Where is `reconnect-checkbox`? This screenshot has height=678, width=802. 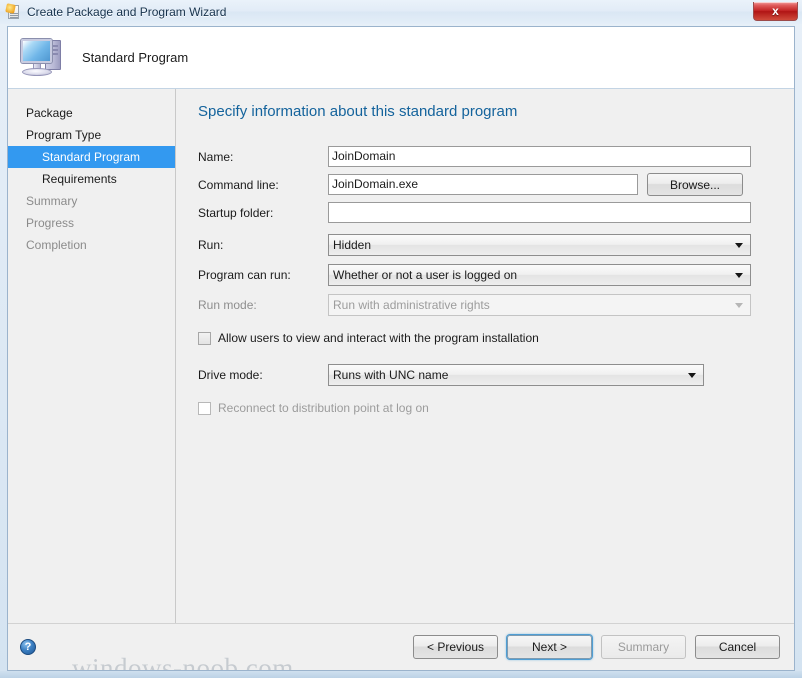
reconnect-checkbox is located at coordinates (204, 408).